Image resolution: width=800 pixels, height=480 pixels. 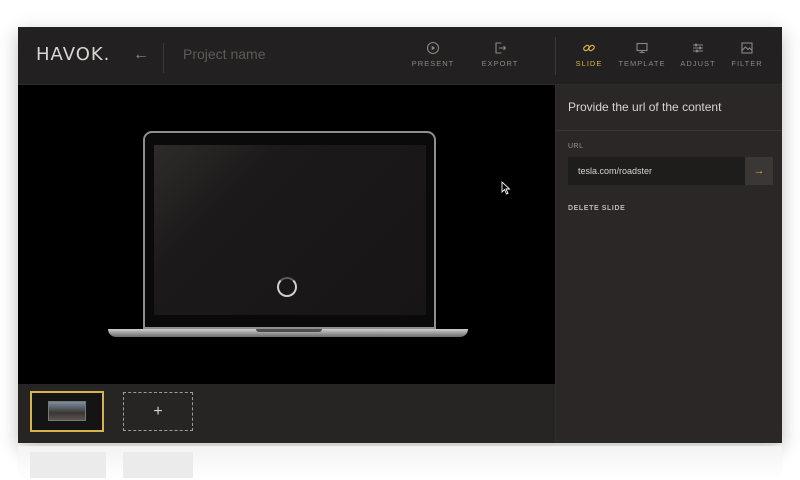 I want to click on thumbnail-image, so click(x=67, y=411).